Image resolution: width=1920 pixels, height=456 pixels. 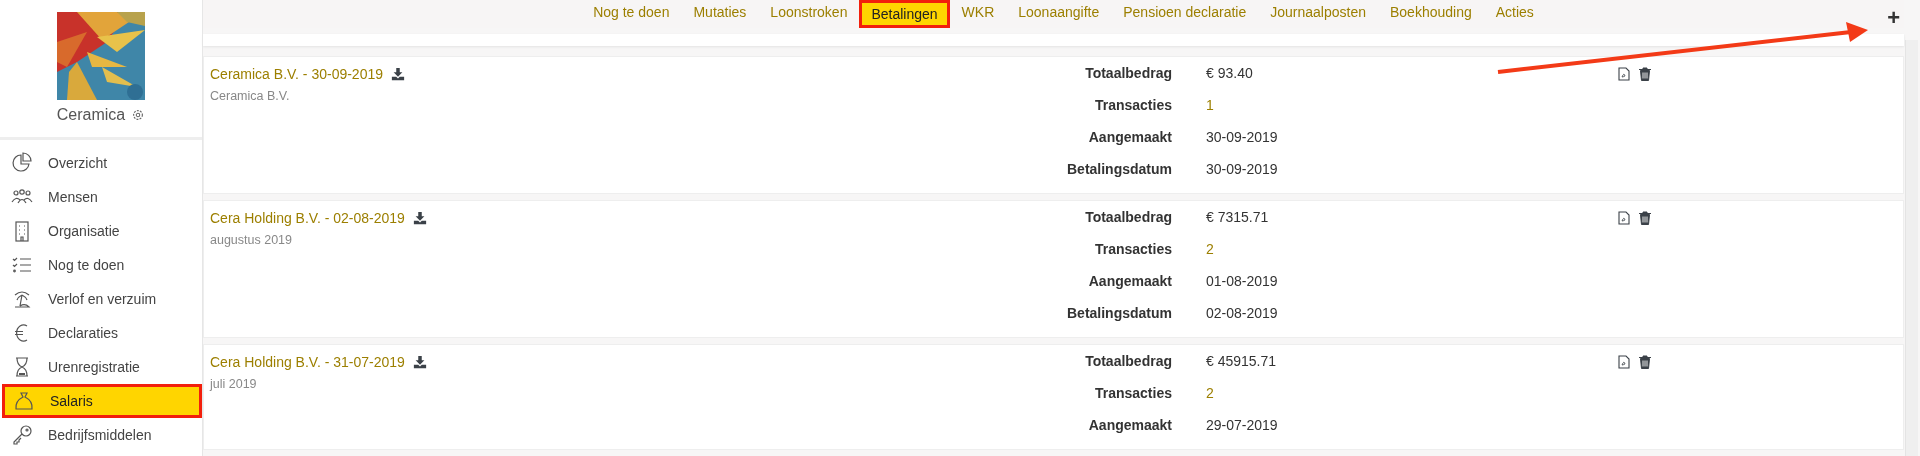 I want to click on tab: Loonaangifte, so click(x=1059, y=14).